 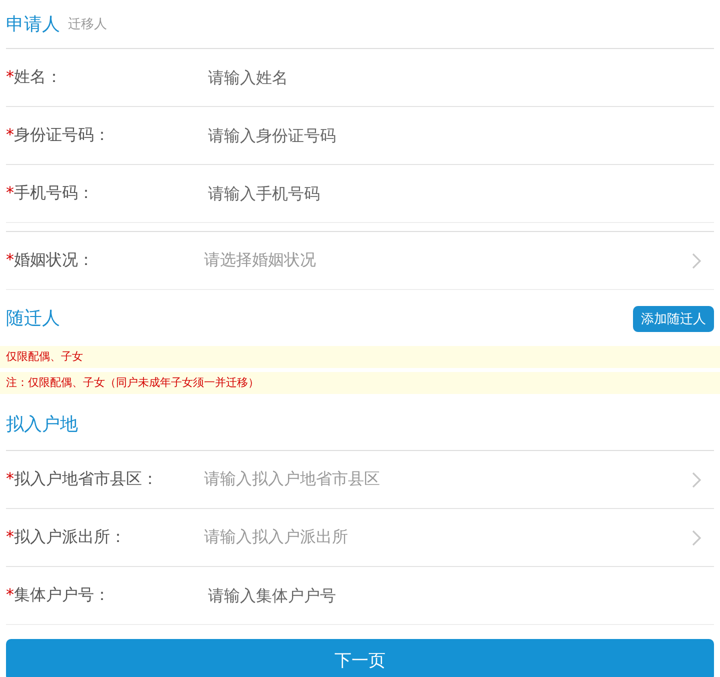 What do you see at coordinates (82, 479) in the screenshot?
I see `field-label: *拟入户地省市县区：` at bounding box center [82, 479].